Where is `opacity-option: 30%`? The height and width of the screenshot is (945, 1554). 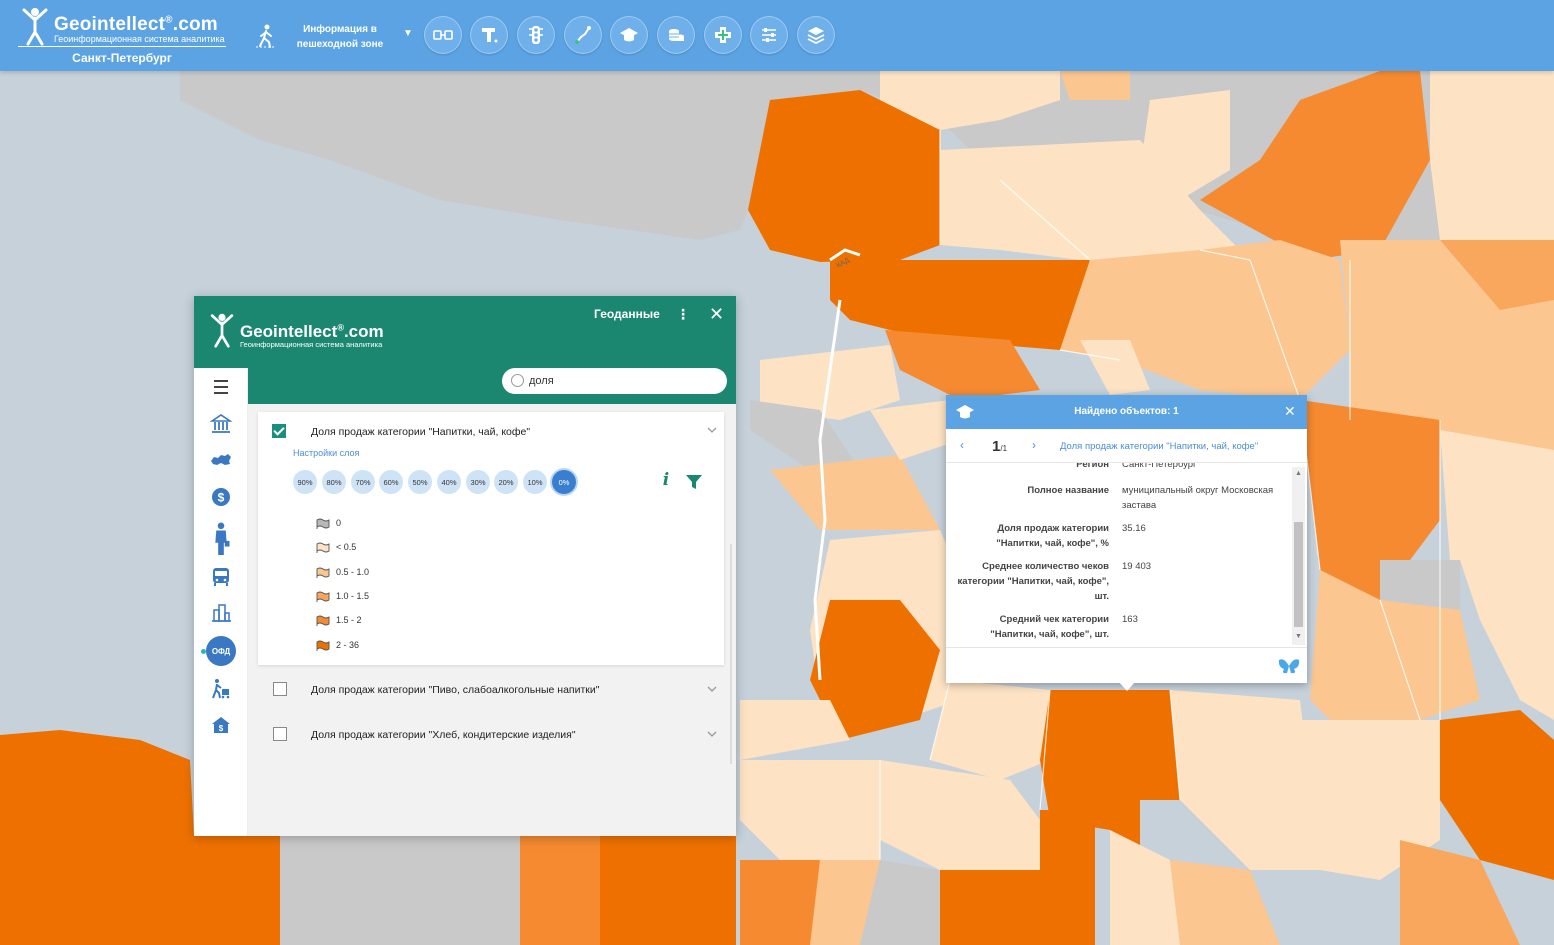 opacity-option: 30% is located at coordinates (478, 482).